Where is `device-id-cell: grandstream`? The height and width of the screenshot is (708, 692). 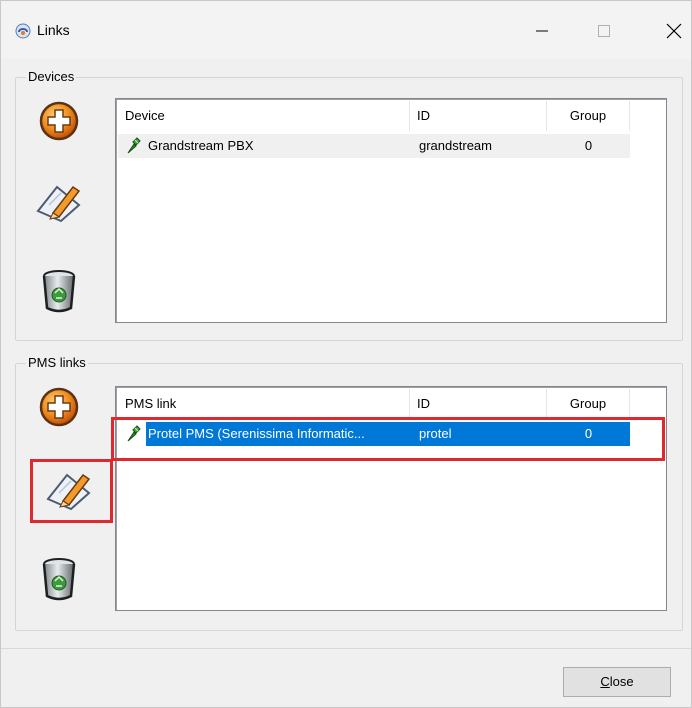
device-id-cell: grandstream is located at coordinates (455, 145).